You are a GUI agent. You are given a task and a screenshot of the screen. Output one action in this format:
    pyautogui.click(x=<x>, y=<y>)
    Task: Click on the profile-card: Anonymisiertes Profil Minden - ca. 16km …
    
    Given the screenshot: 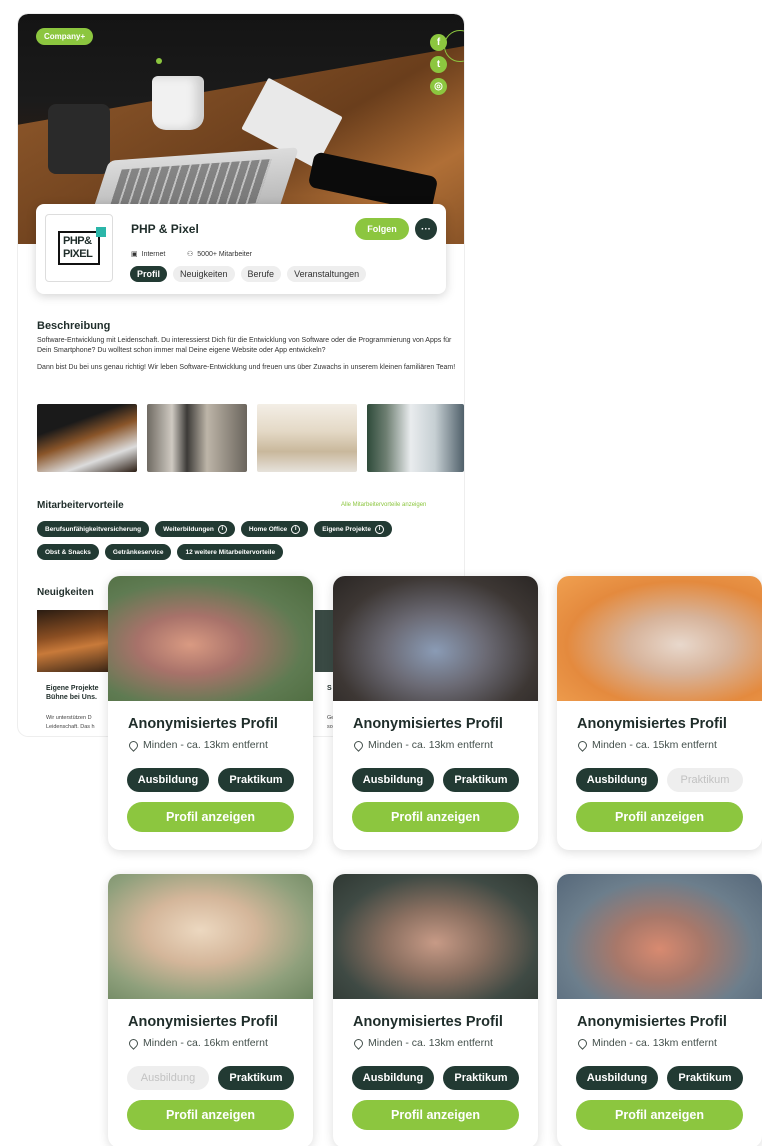 What is the action you would take?
    pyautogui.click(x=210, y=1010)
    